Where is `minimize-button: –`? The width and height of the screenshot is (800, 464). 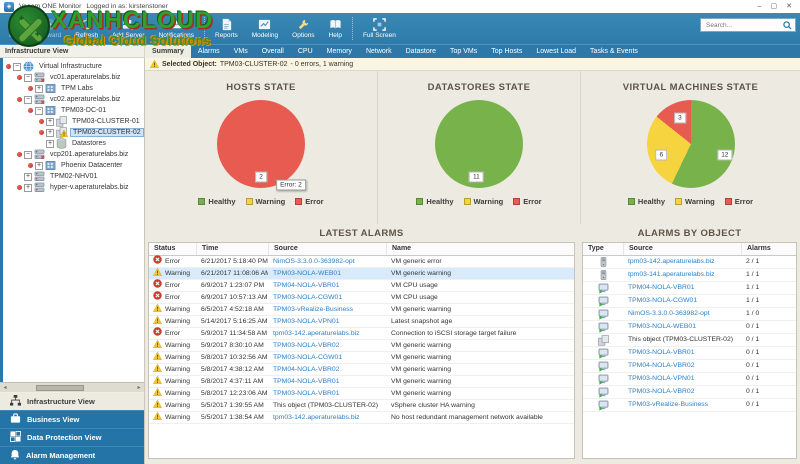 minimize-button: – is located at coordinates (760, 7).